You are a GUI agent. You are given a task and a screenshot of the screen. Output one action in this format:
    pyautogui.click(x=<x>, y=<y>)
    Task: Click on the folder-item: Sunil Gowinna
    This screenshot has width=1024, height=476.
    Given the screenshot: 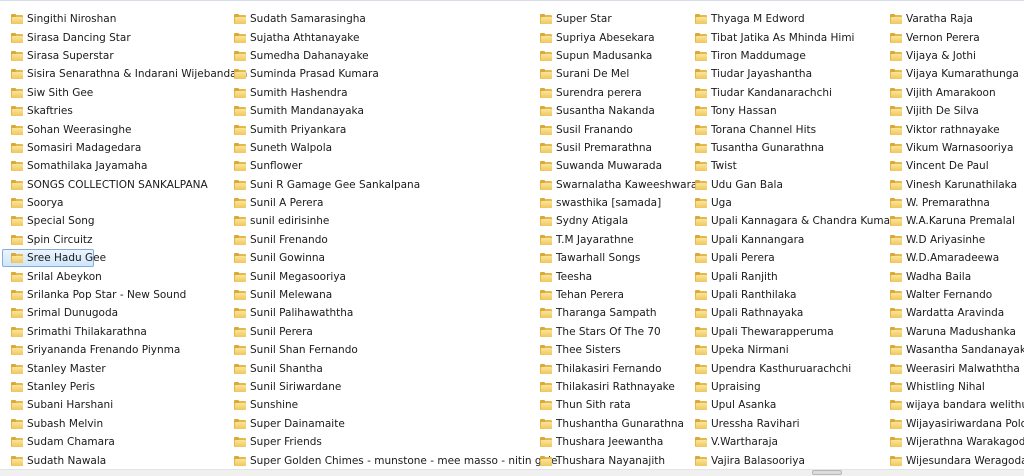 What is the action you would take?
    pyautogui.click(x=392, y=258)
    